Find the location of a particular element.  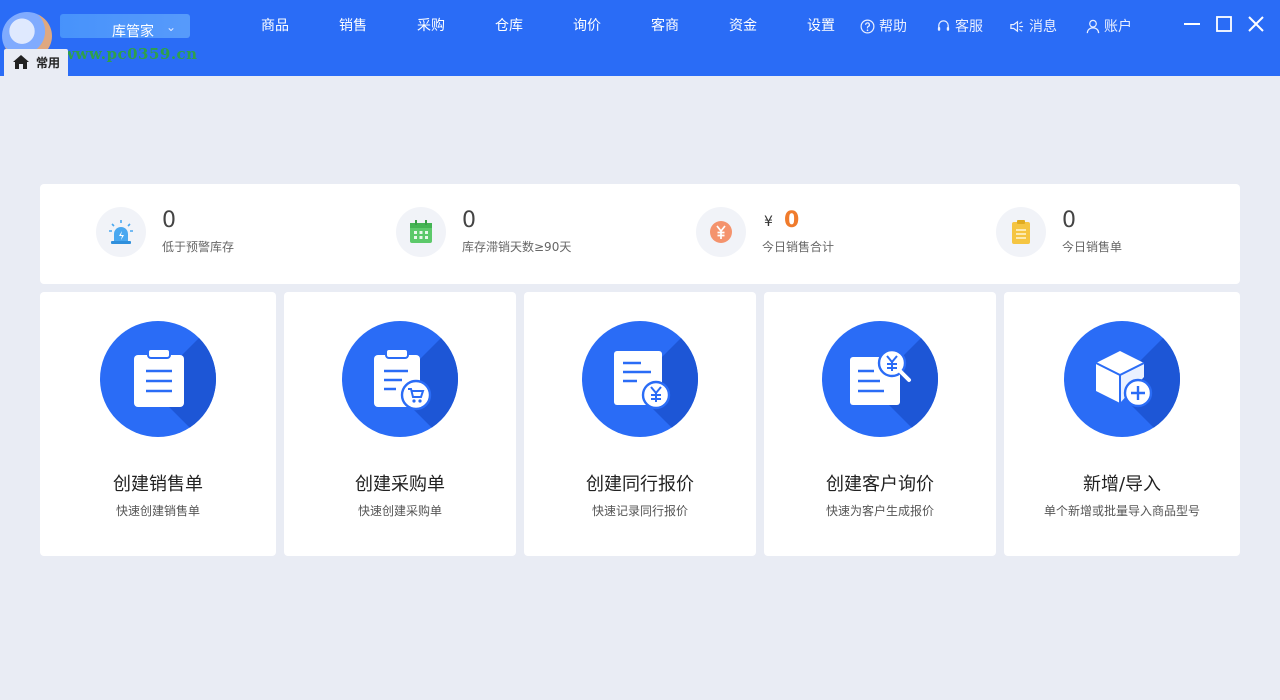

account-label: 账户 is located at coordinates (1118, 27).